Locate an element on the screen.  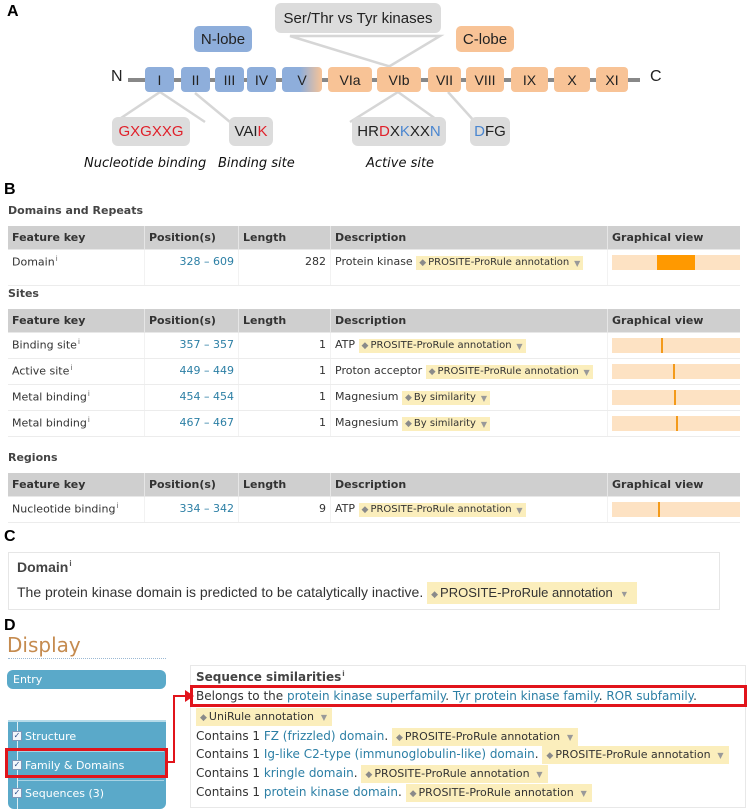
motif-hrd-part: N is located at coordinates (435, 131).